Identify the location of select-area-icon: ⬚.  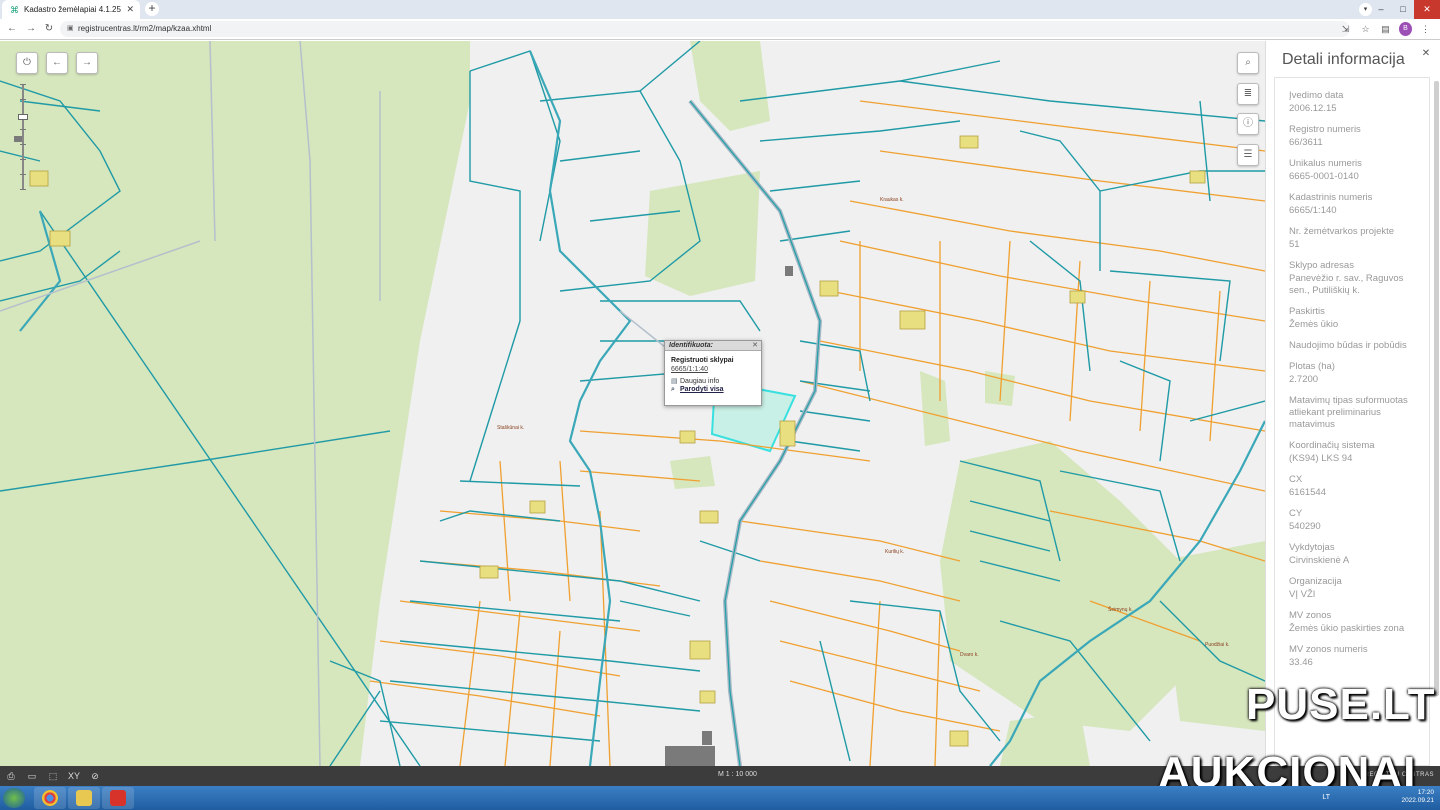
(53, 776).